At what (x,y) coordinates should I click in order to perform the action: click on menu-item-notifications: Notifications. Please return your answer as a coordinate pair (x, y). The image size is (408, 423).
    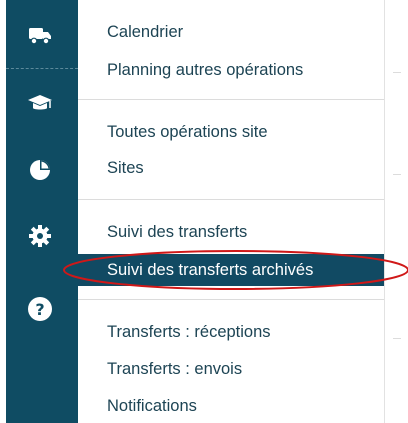
    Looking at the image, I should click on (152, 406).